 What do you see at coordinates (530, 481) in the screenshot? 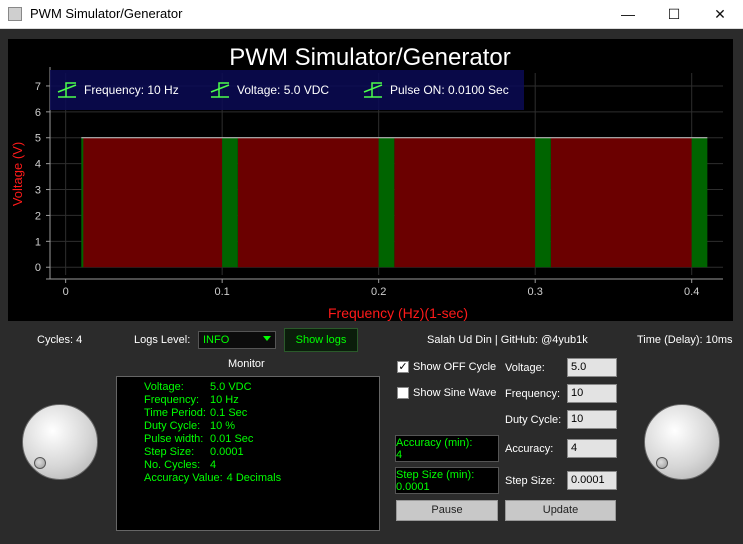
I see `step-size-label: Step Size:` at bounding box center [530, 481].